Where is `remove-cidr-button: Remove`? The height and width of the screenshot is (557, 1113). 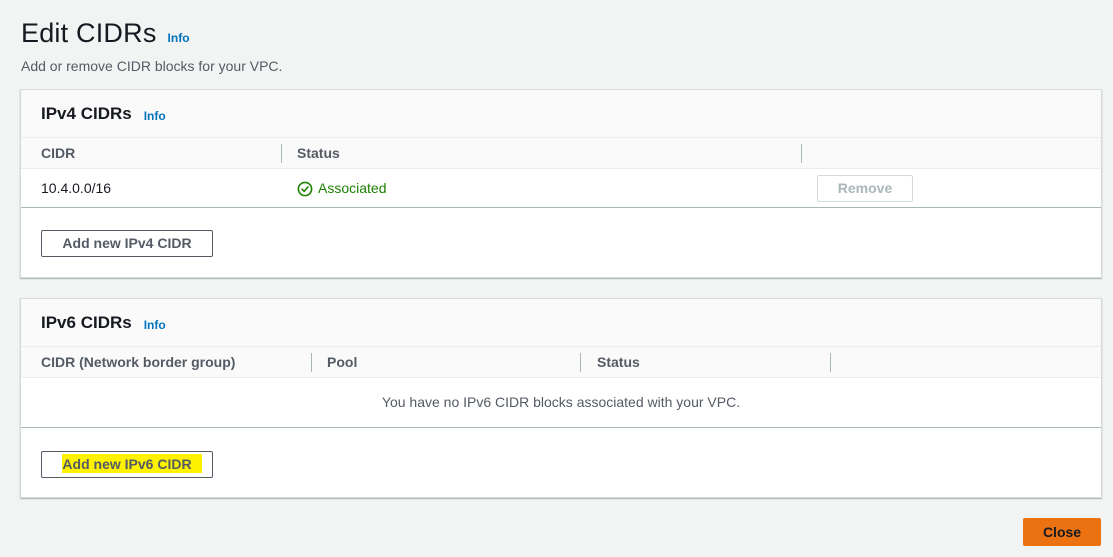
remove-cidr-button: Remove is located at coordinates (865, 188).